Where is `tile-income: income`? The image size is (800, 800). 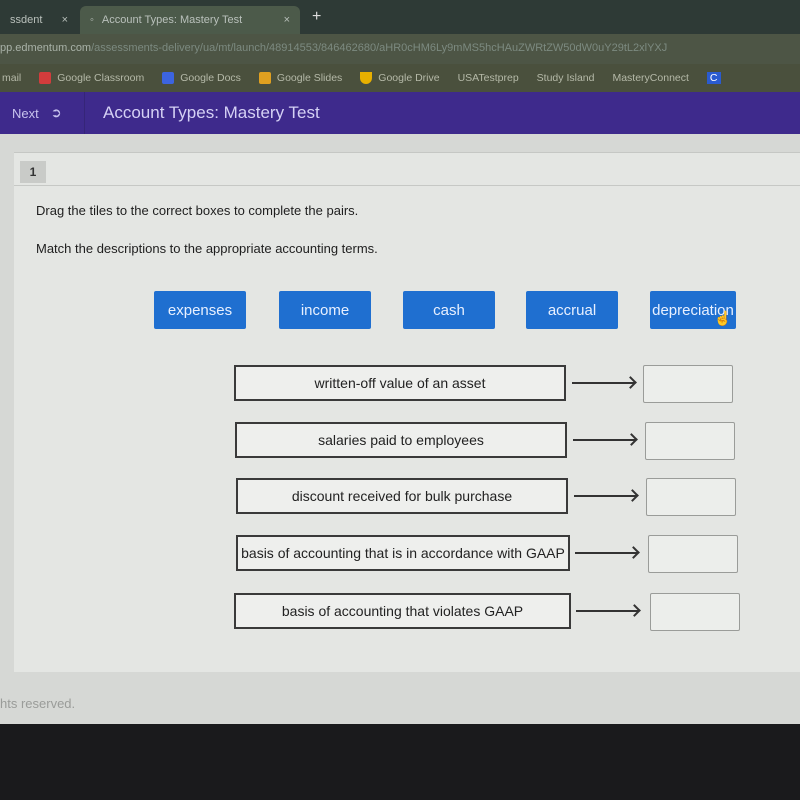
tile-income: income is located at coordinates (325, 310).